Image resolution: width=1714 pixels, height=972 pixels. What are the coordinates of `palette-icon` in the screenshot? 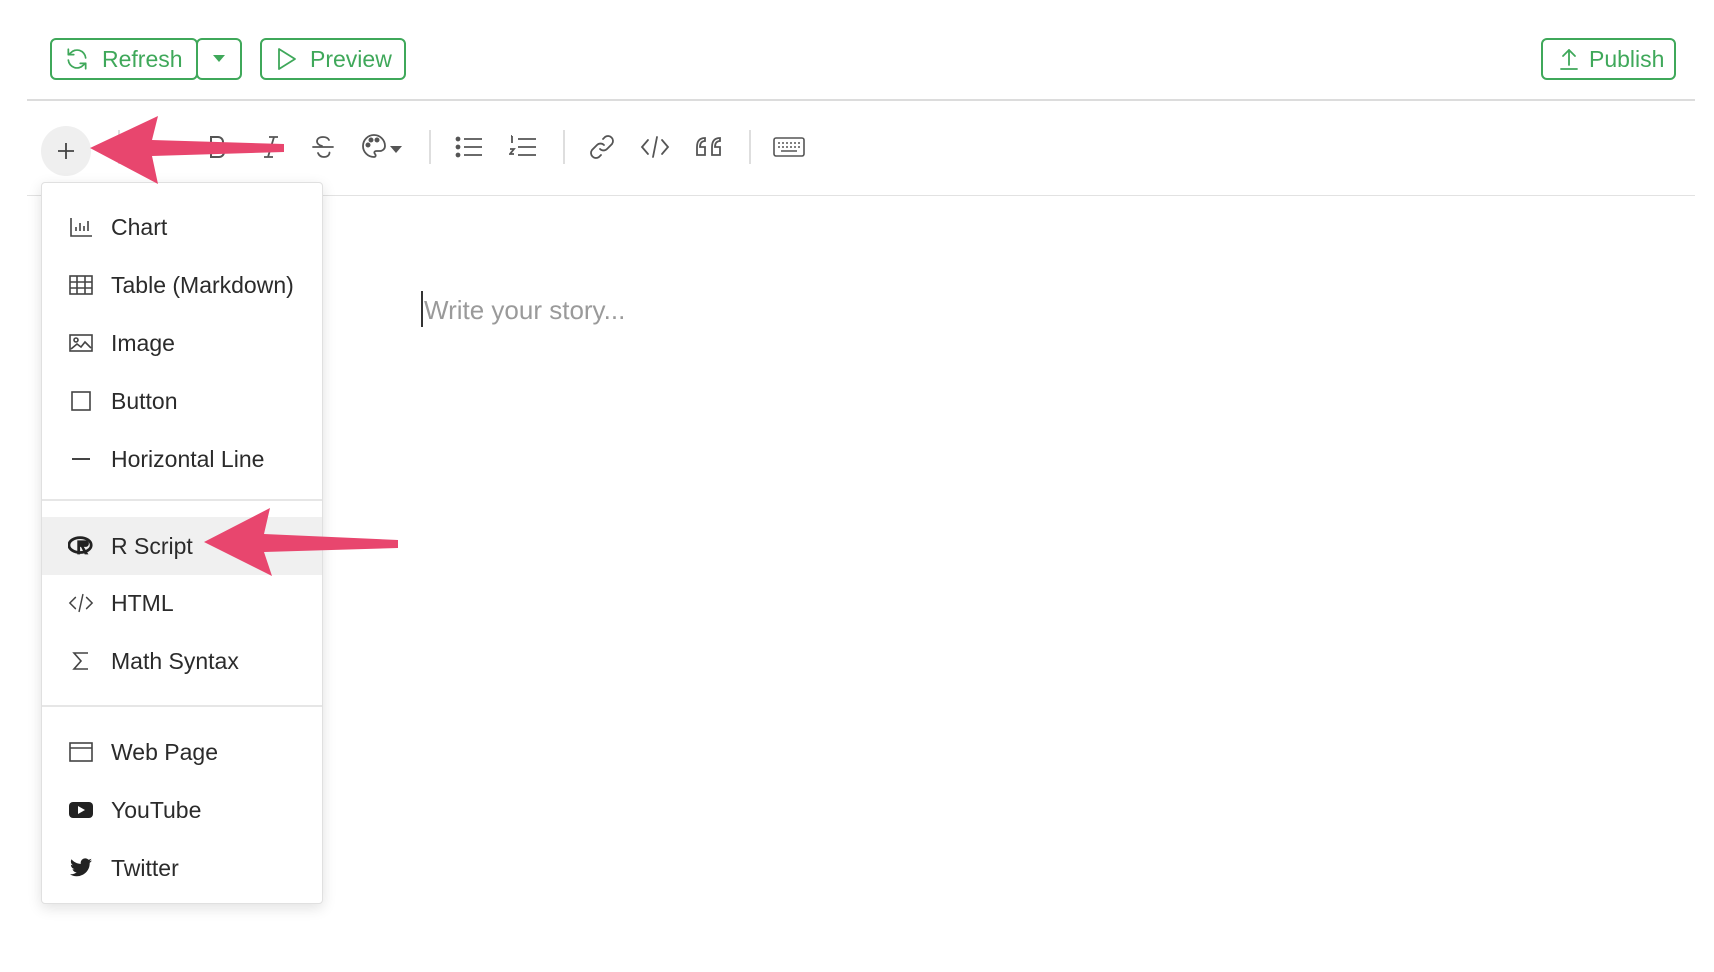 It's located at (382, 147).